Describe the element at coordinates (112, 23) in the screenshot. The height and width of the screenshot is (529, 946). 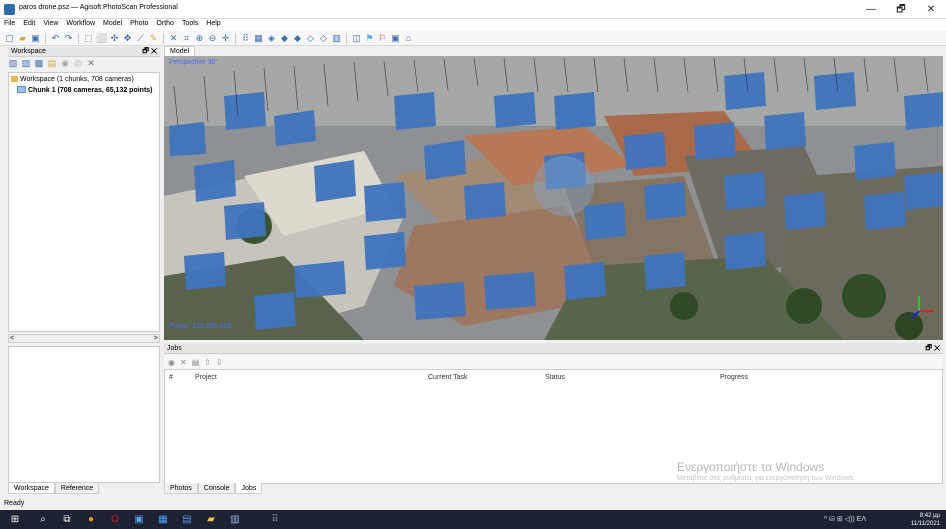
I see `menu-model: Model` at that location.